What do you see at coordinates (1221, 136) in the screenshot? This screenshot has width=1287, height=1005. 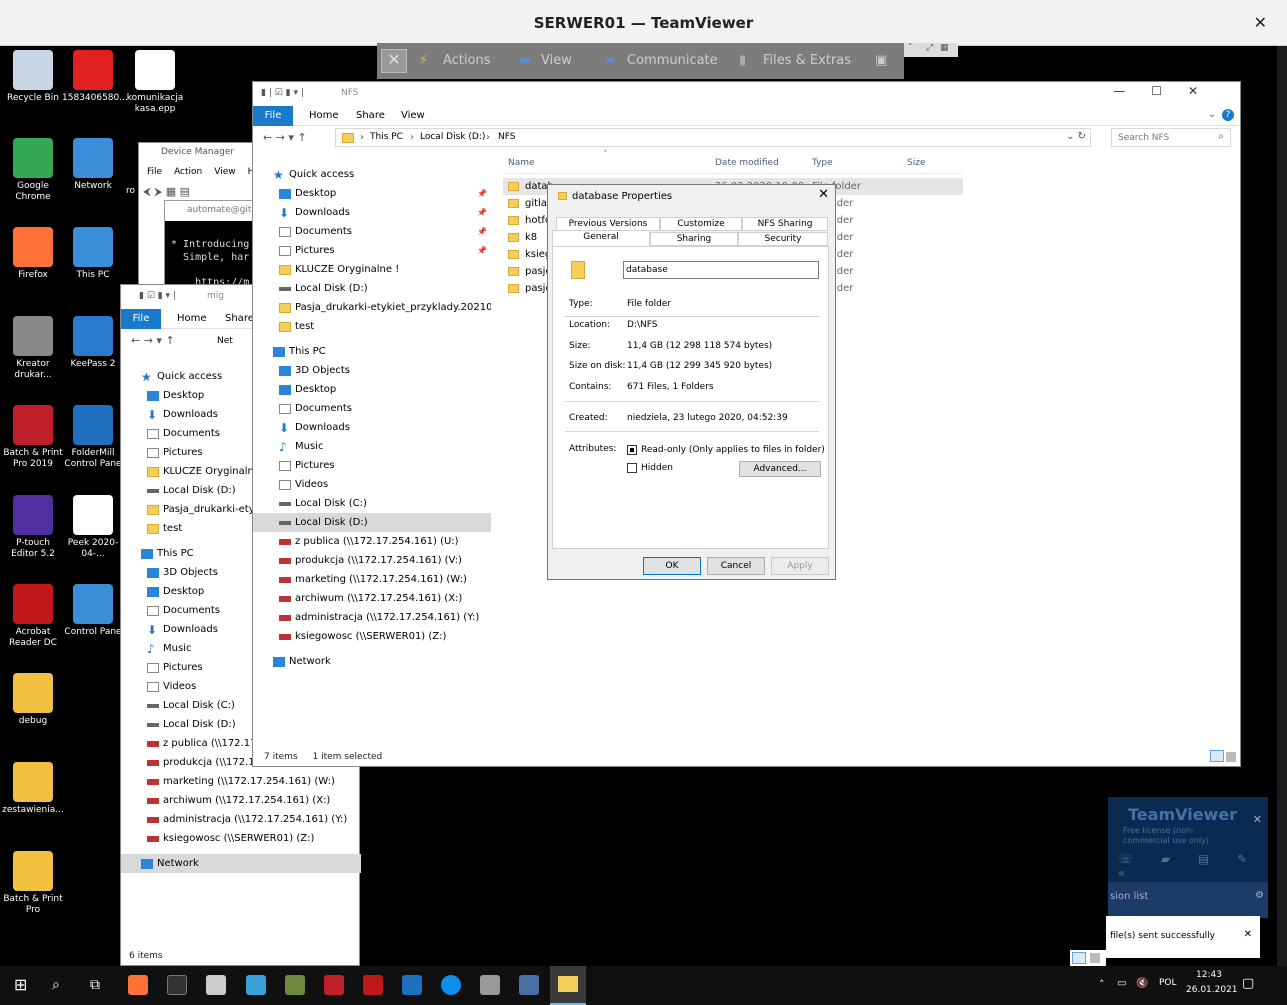 I see `search-icon: ⌕` at bounding box center [1221, 136].